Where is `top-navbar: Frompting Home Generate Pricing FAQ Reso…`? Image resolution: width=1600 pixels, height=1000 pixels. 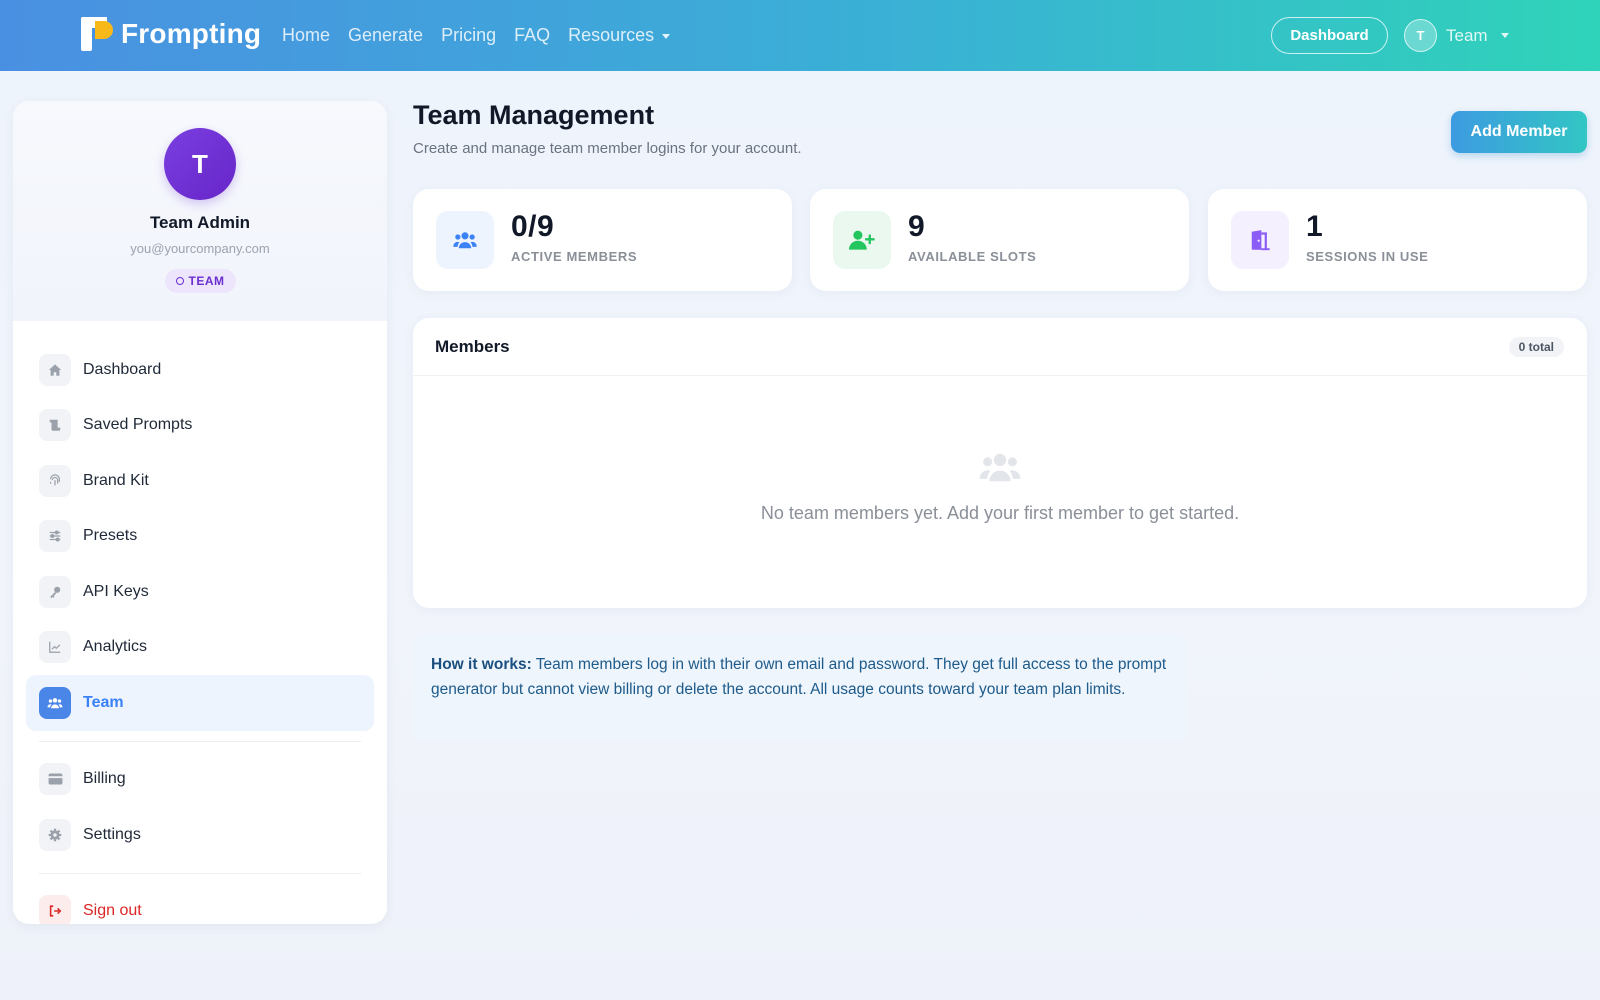 top-navbar: Frompting Home Generate Pricing FAQ Reso… is located at coordinates (800, 35).